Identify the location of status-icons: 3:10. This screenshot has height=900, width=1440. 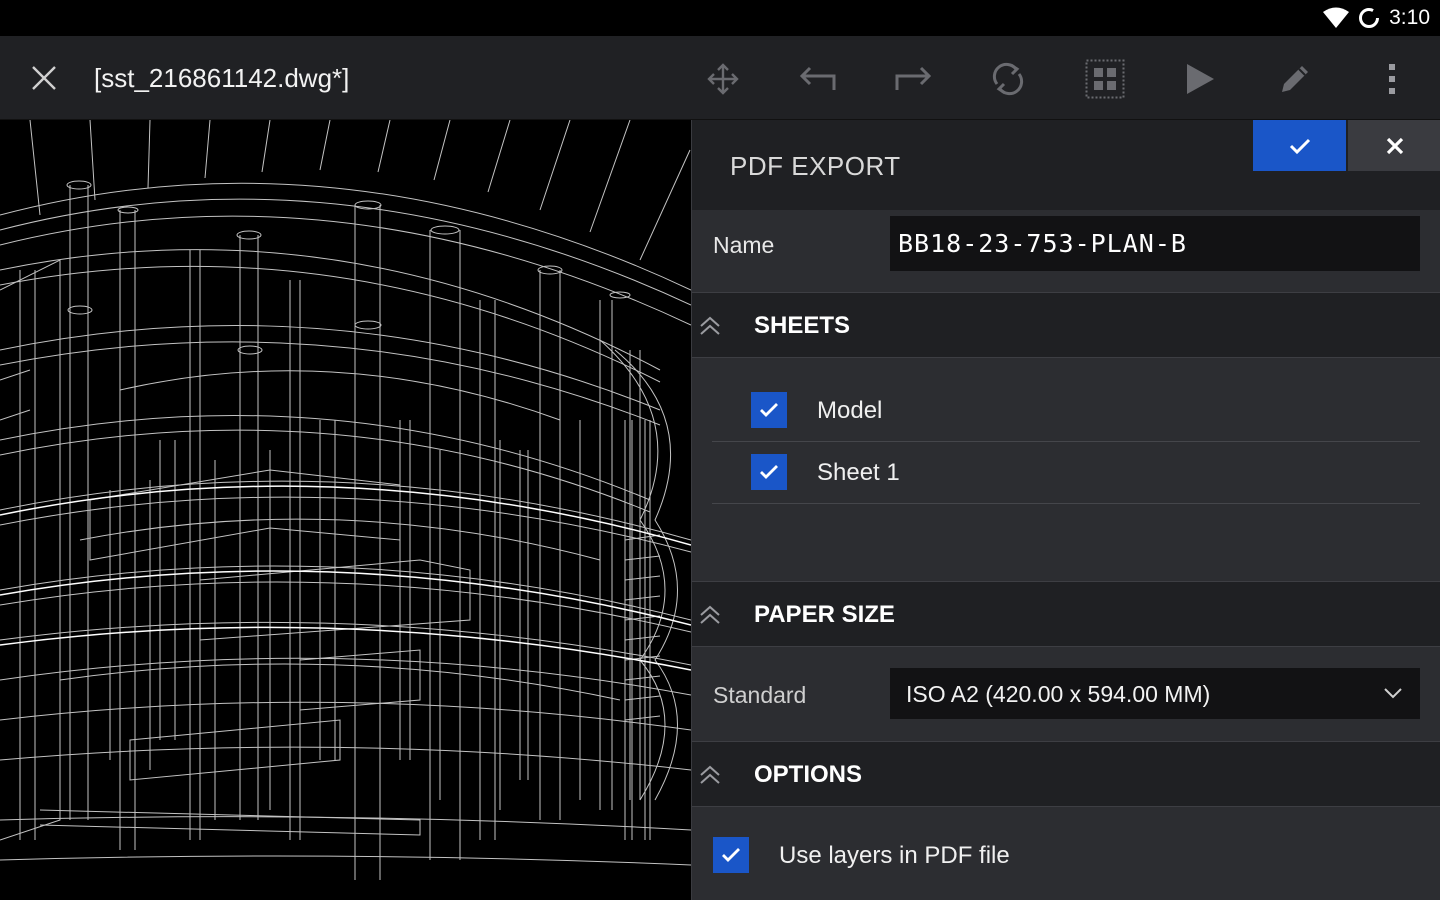
(1376, 18).